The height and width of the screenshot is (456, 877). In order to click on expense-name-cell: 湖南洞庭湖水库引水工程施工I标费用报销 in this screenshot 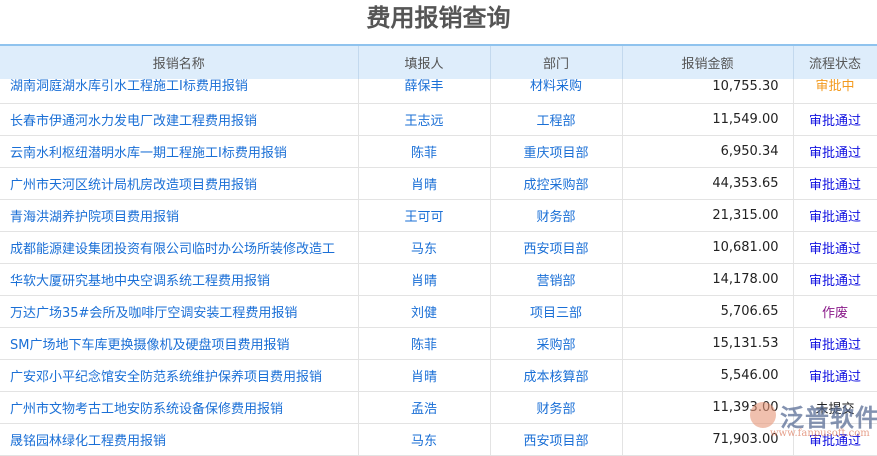, I will do `click(179, 91)`.